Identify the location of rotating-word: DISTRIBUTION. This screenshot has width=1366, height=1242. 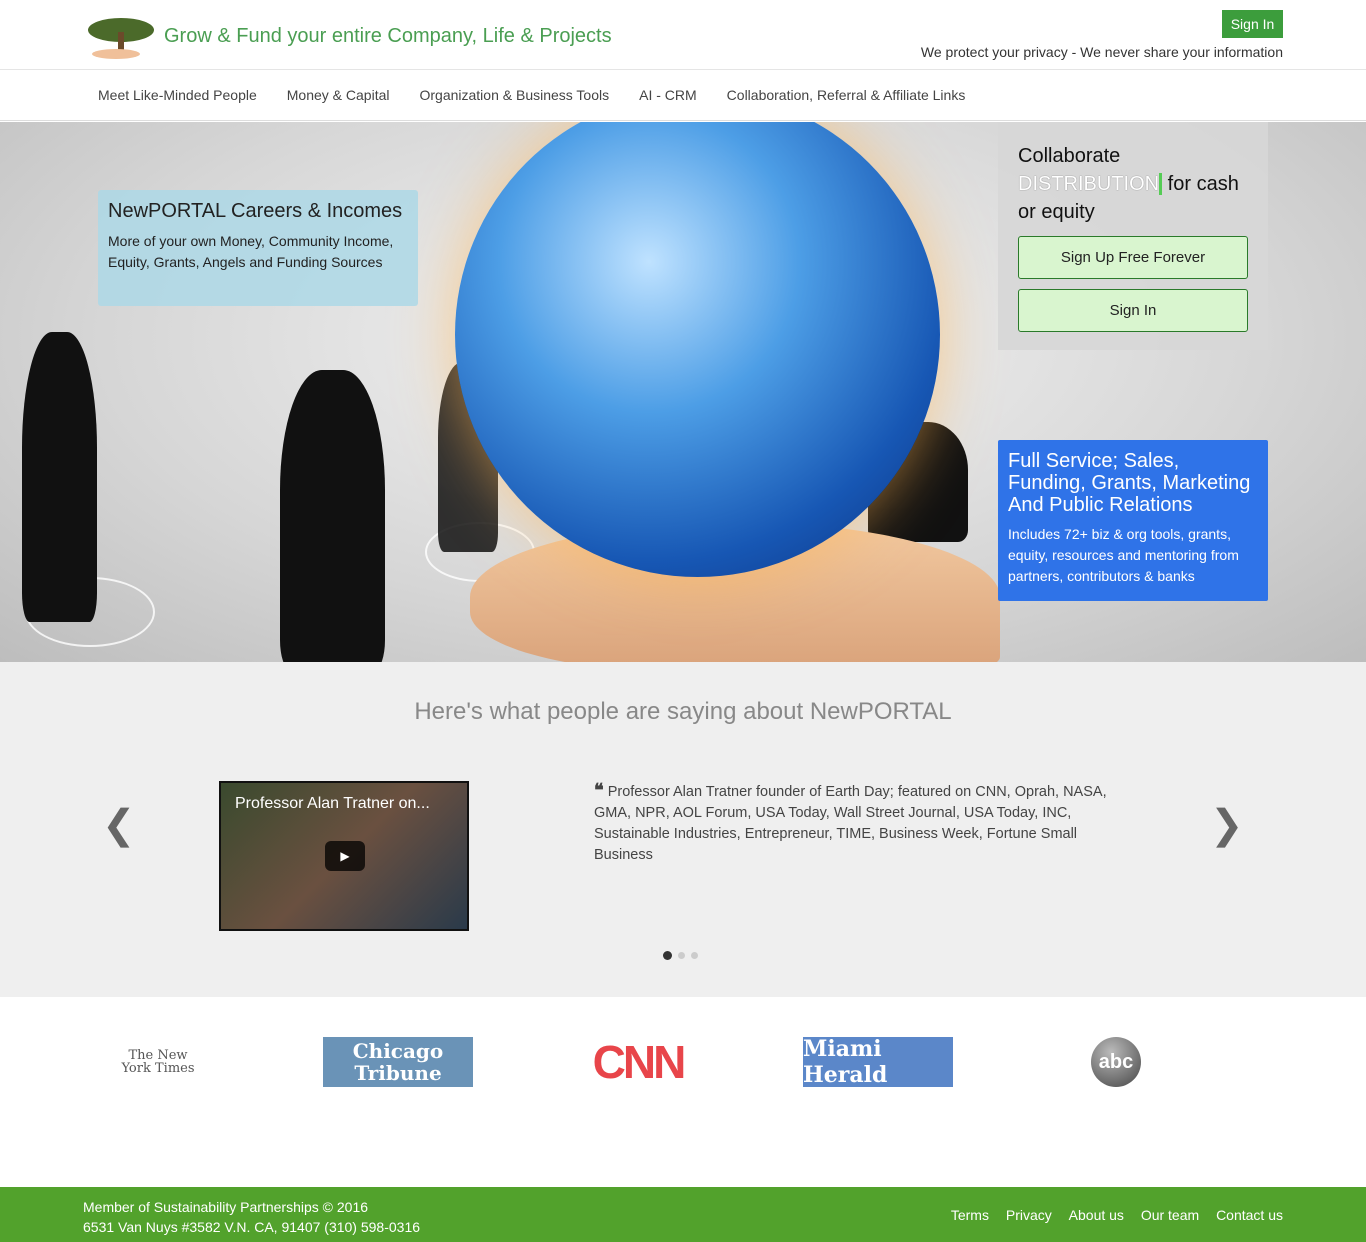
(1090, 184).